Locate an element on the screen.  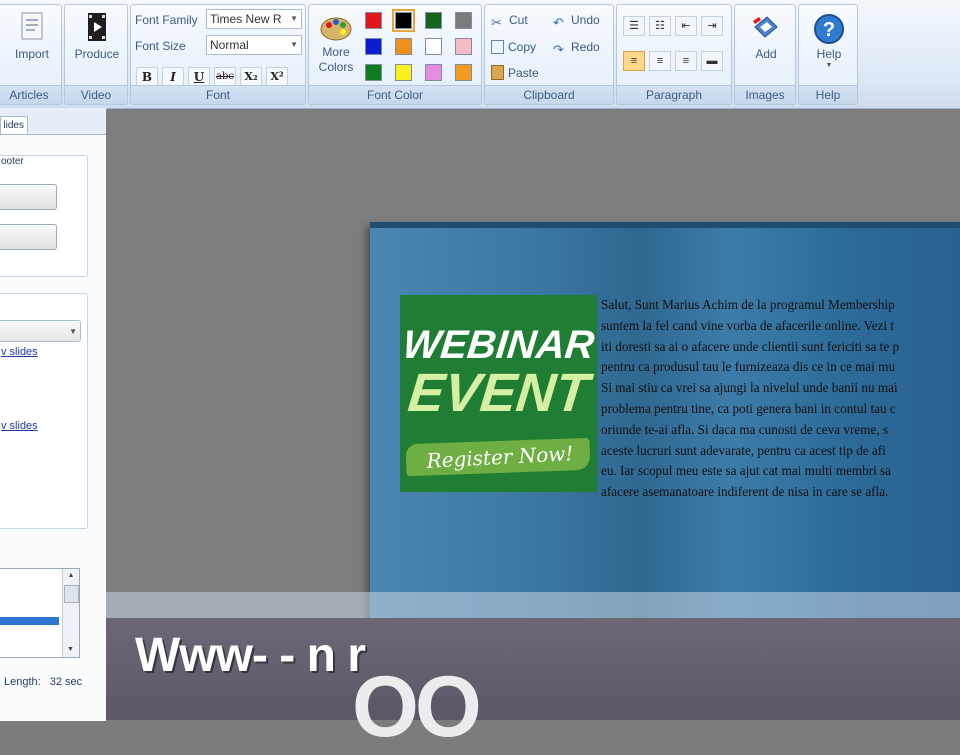
overlay-url-text: Www- - n r is located at coordinates (250, 655).